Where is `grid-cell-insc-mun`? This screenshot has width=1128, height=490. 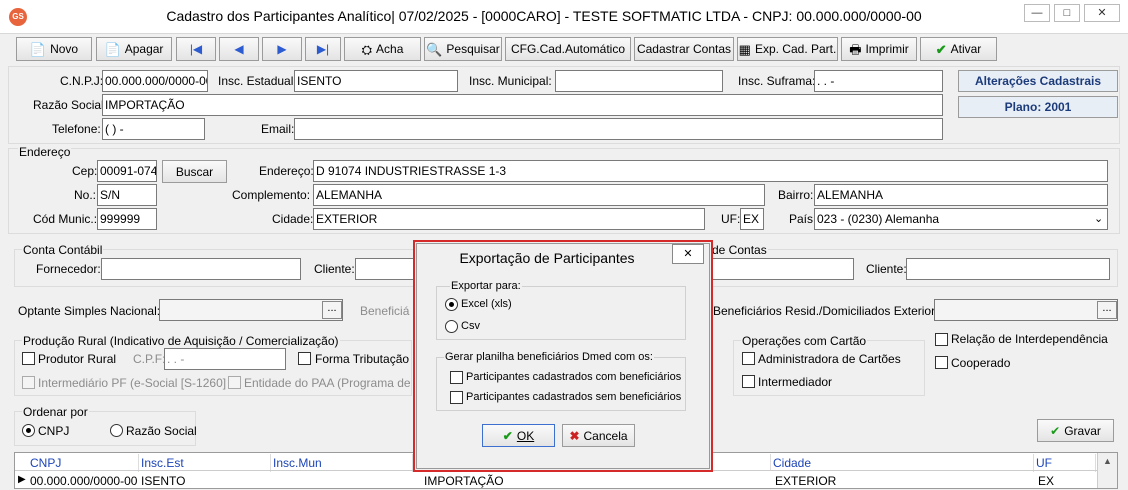
grid-cell-insc-mun is located at coordinates (273, 474).